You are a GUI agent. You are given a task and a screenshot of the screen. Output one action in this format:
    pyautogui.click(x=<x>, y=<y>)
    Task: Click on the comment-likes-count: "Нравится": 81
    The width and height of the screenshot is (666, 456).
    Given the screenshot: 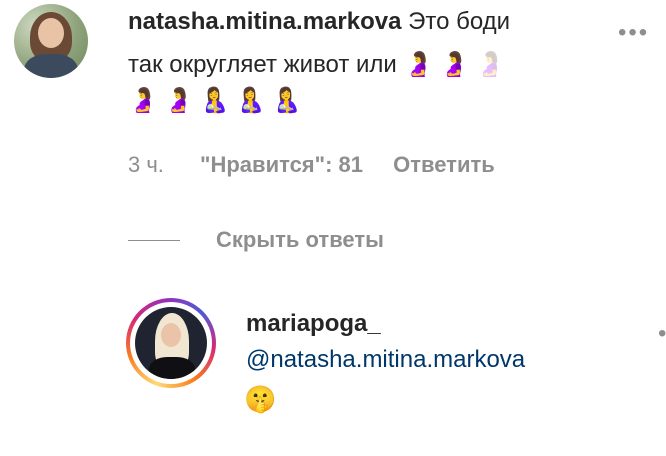 What is the action you would take?
    pyautogui.click(x=281, y=164)
    